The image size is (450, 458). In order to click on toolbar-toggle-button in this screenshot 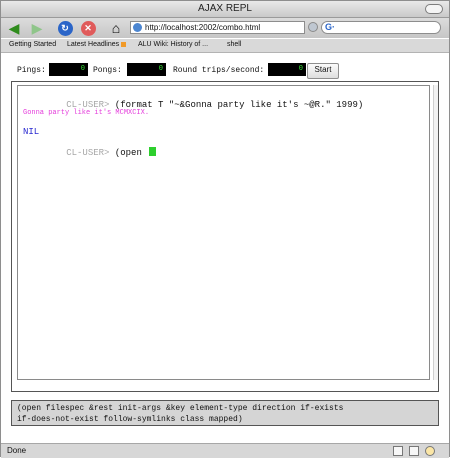, I will do `click(434, 9)`.